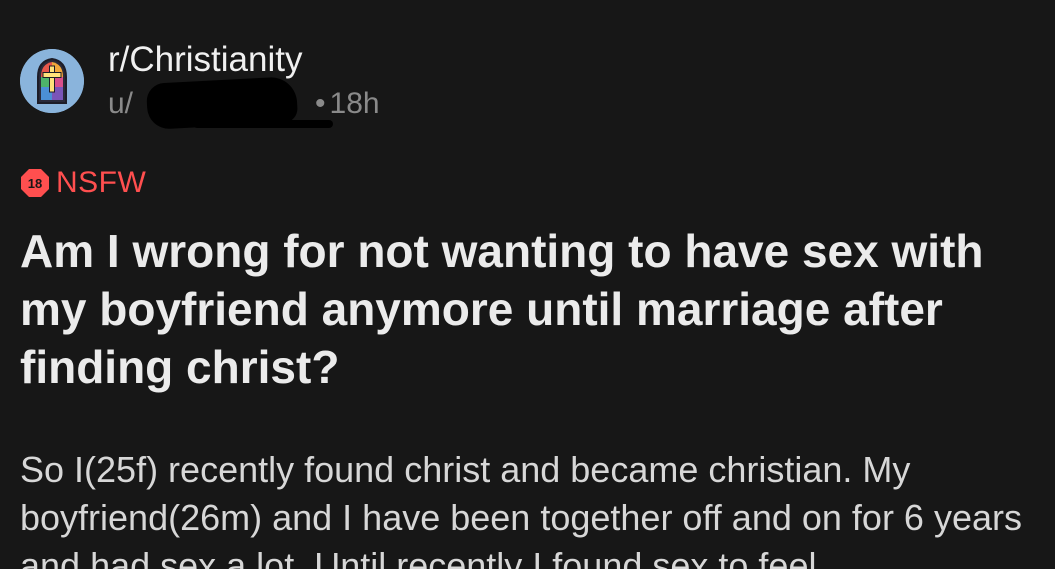 The height and width of the screenshot is (569, 1055). I want to click on author-username-redacted, so click(233, 103).